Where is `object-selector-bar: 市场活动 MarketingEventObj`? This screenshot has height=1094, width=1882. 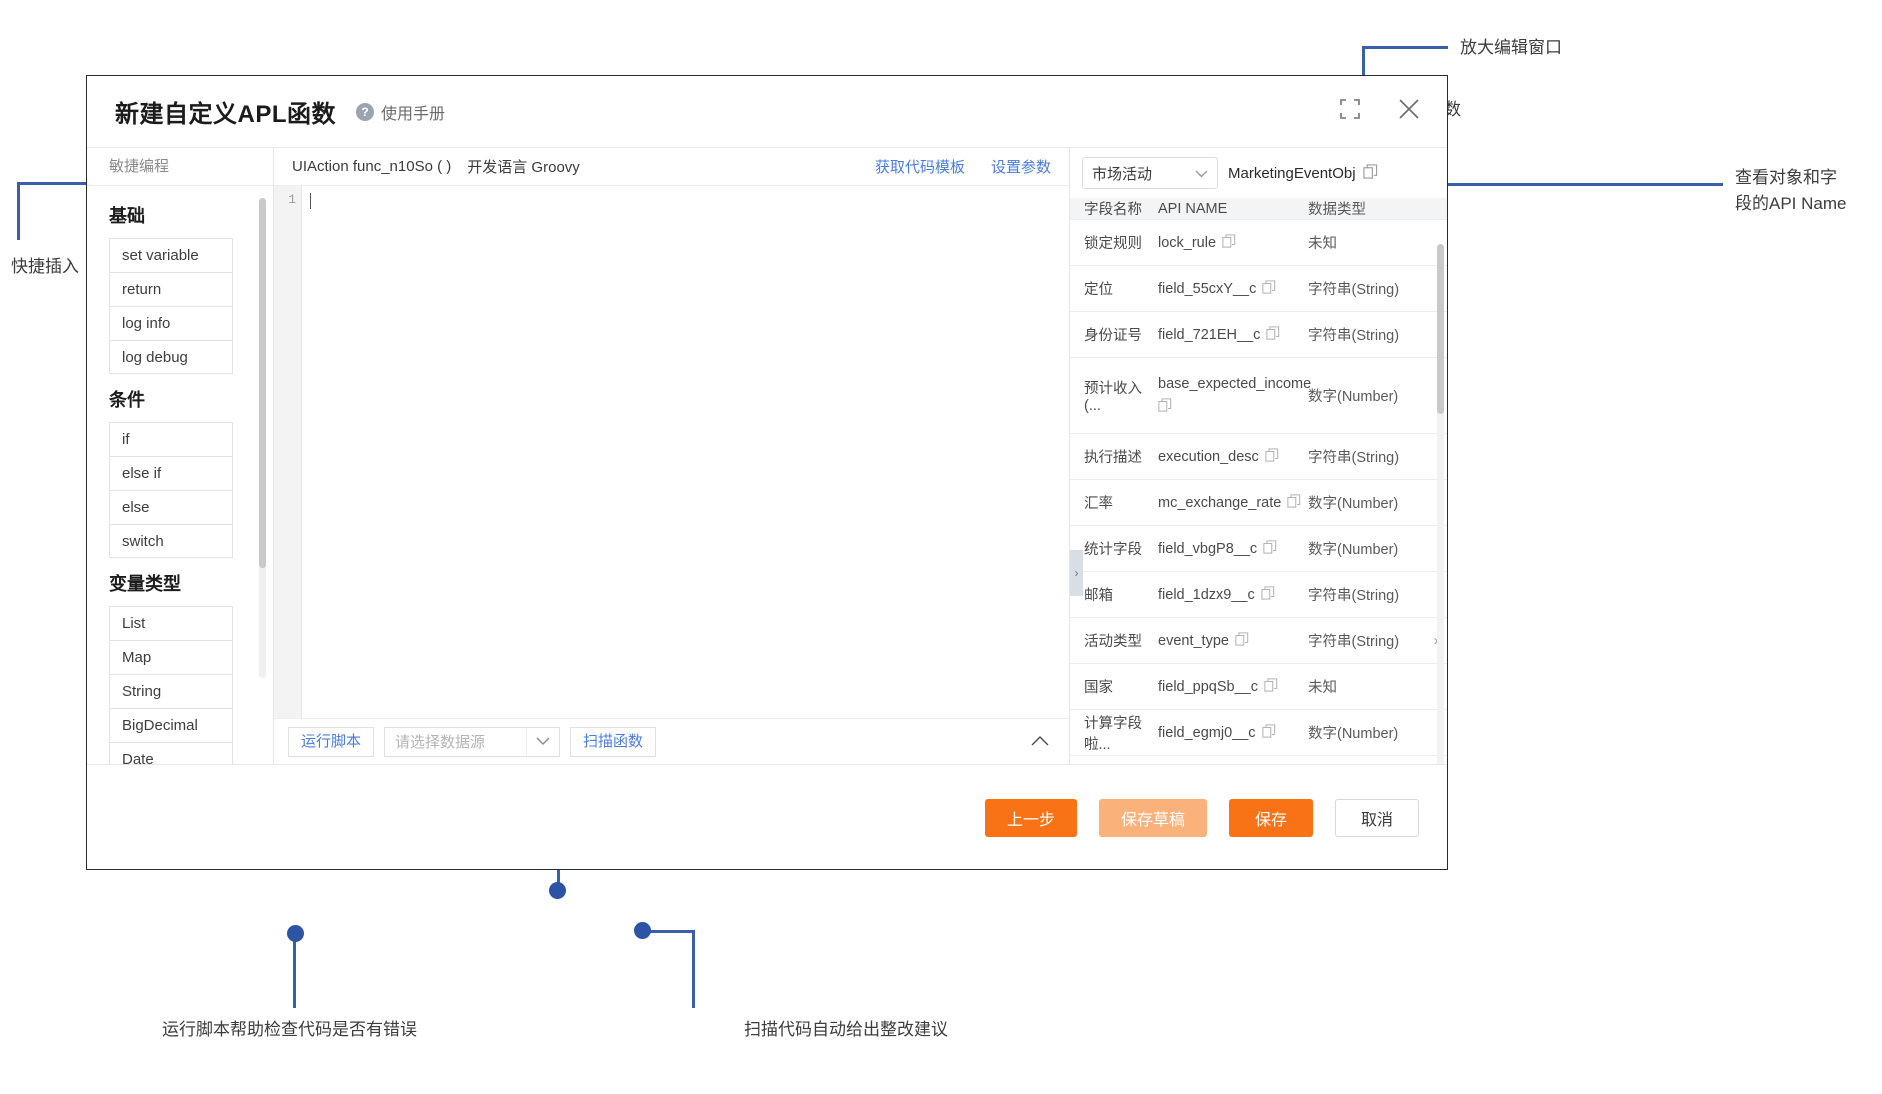
object-selector-bar: 市场活动 MarketingEventObj is located at coordinates (1258, 173).